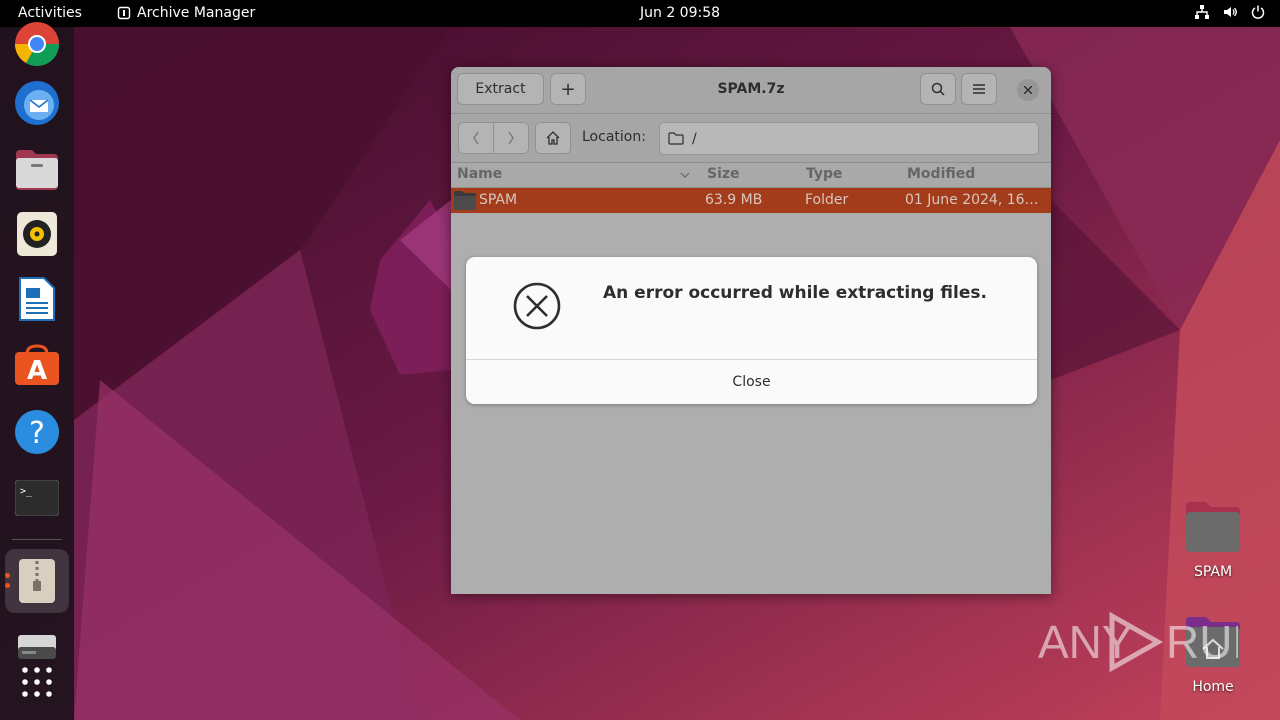 The image size is (1280, 720). What do you see at coordinates (680, 13) in the screenshot?
I see `clock: Jun 2 09:58` at bounding box center [680, 13].